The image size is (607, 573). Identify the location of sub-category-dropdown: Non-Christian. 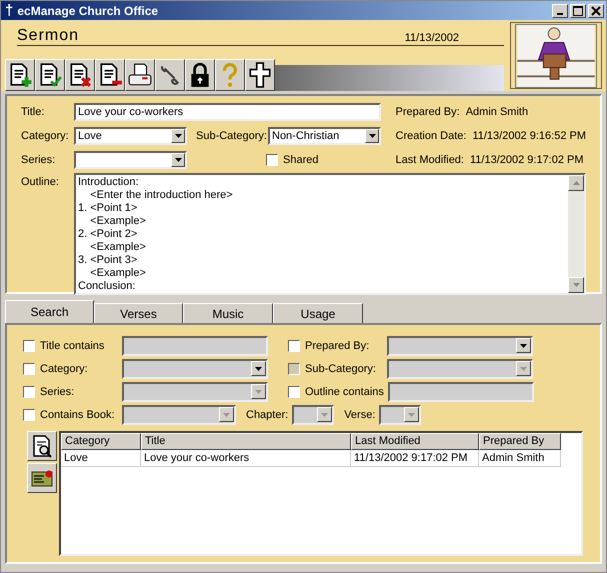
(324, 136).